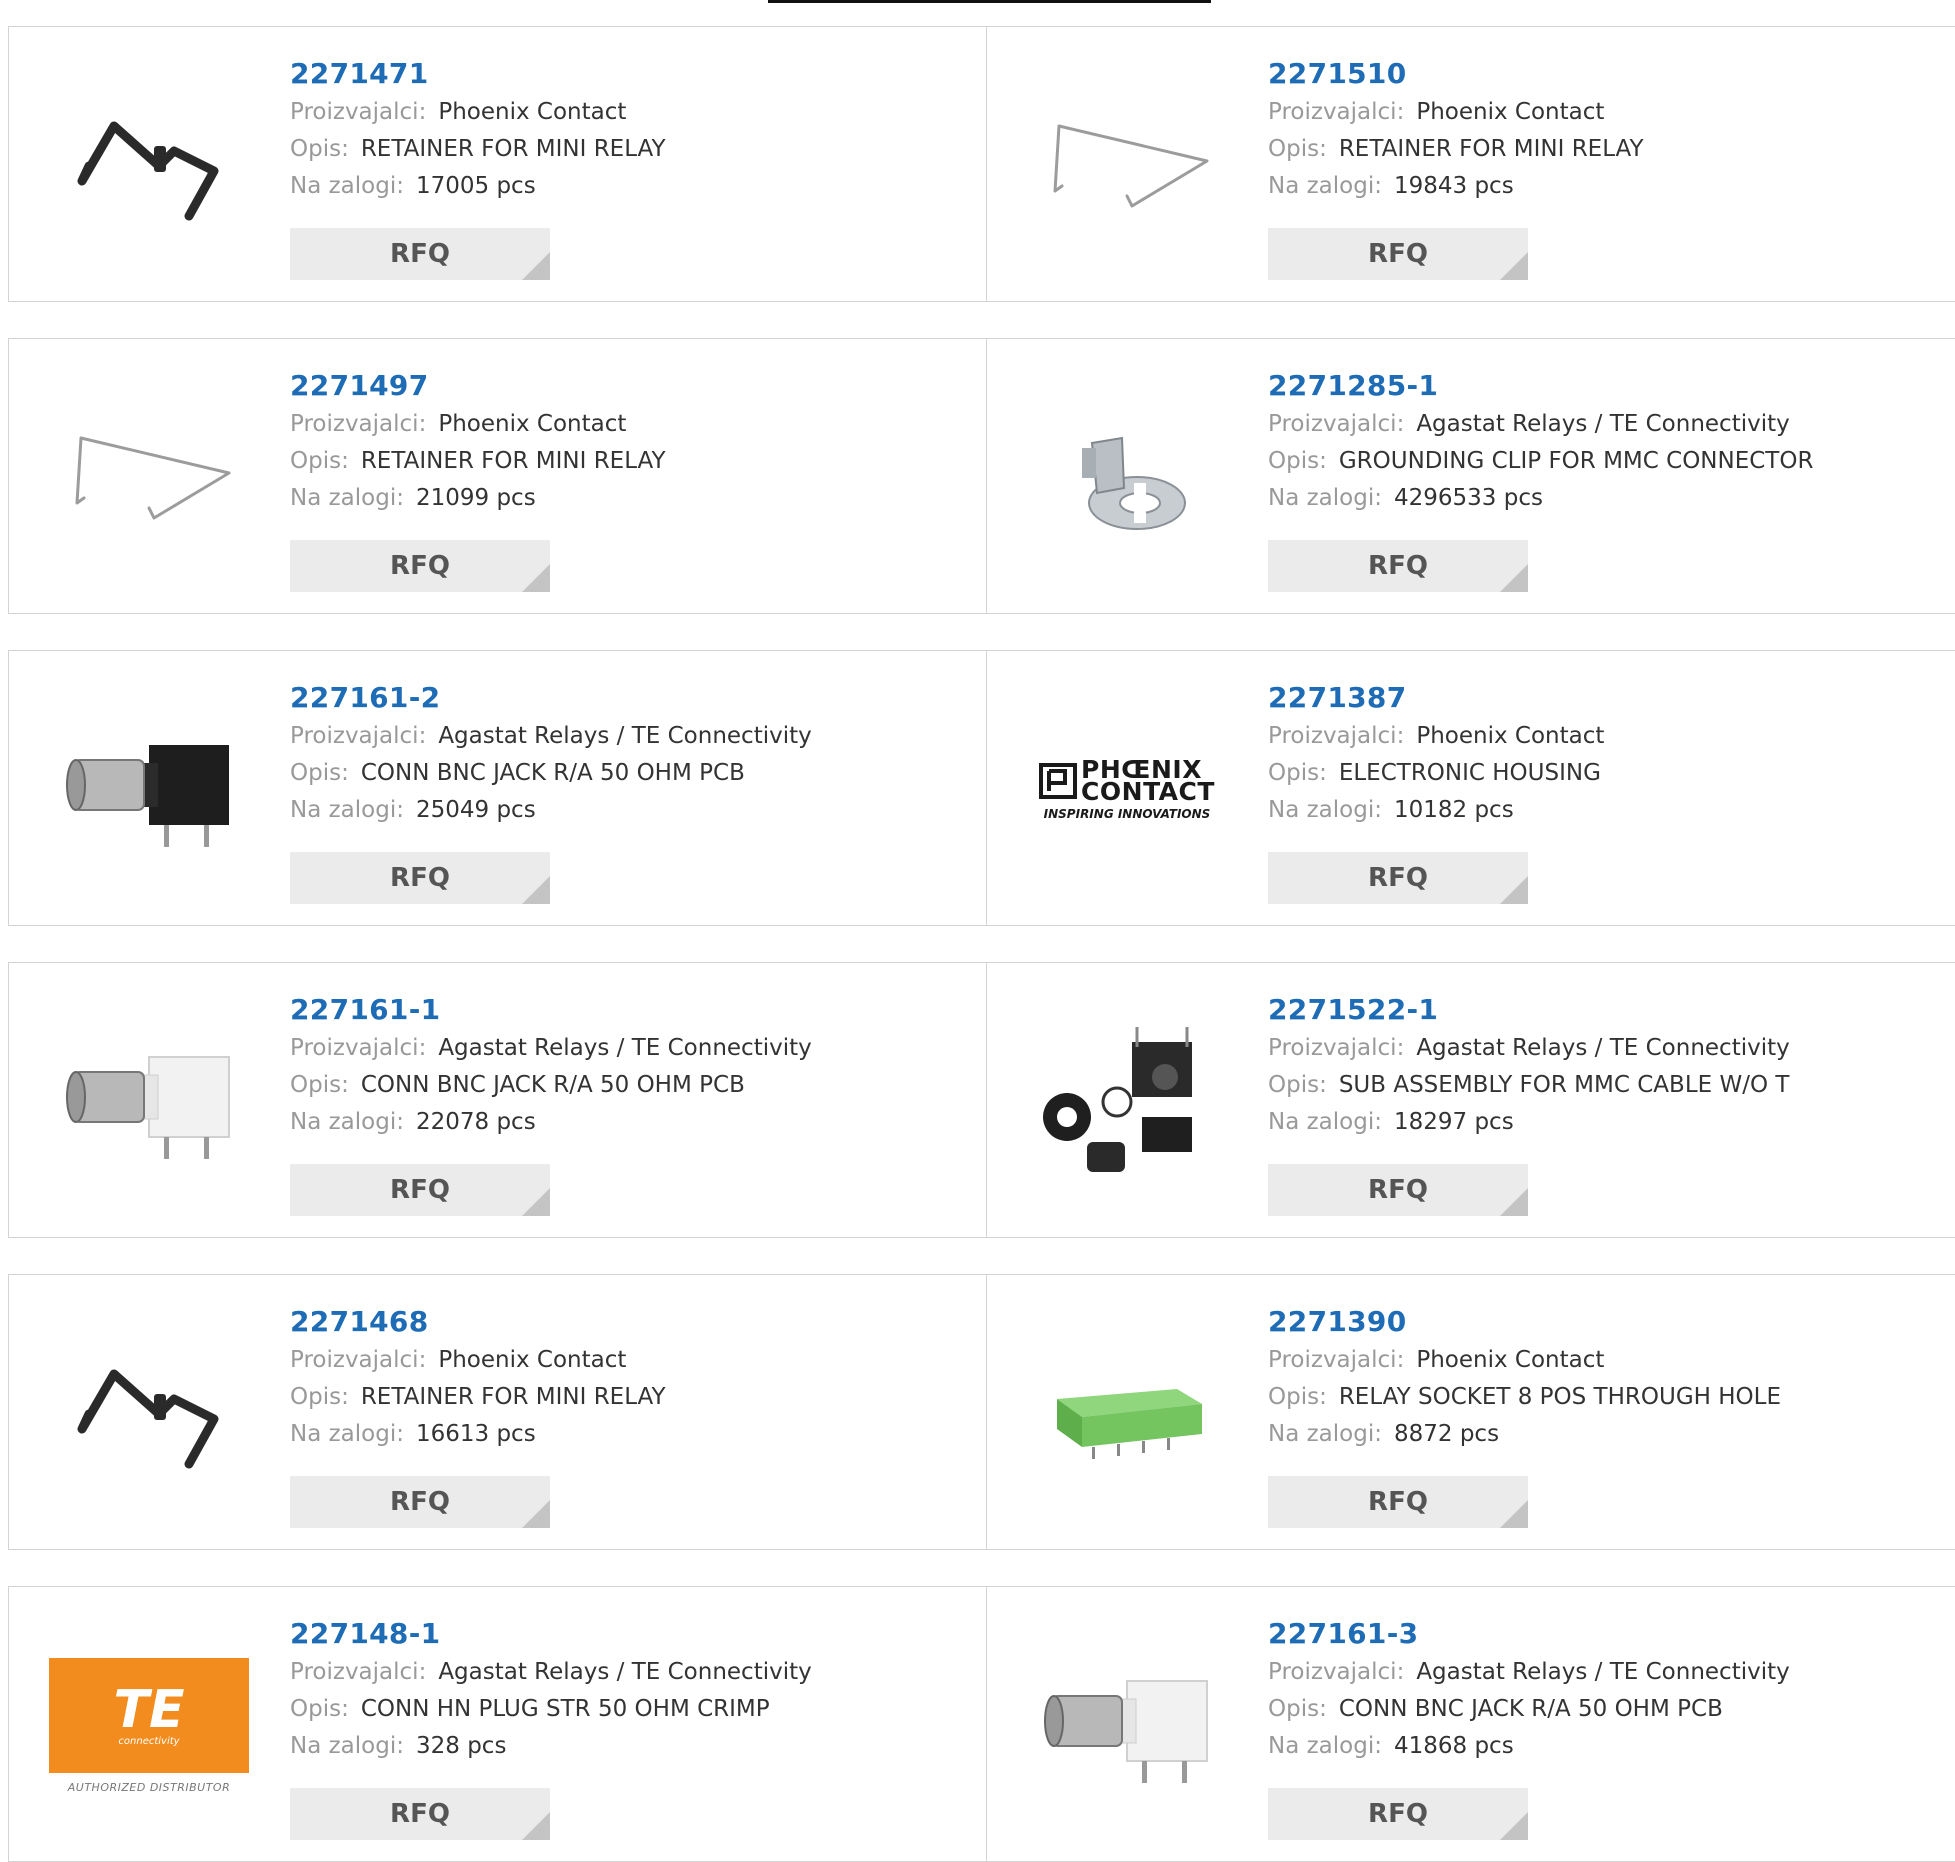 The image size is (1955, 1862). What do you see at coordinates (1453, 186) in the screenshot?
I see `stock-value: 19843 pcs` at bounding box center [1453, 186].